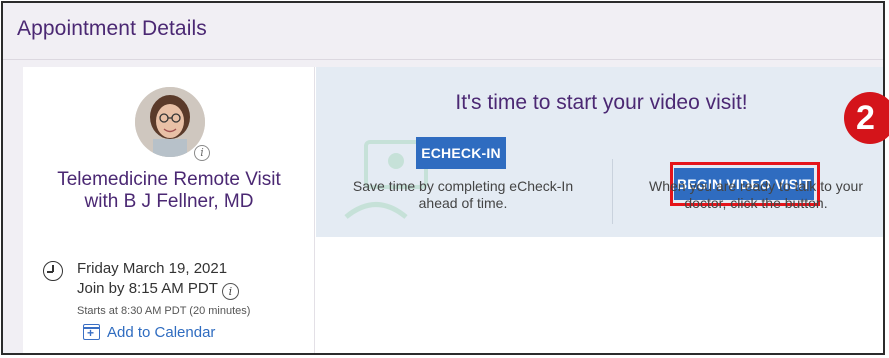 Image resolution: width=889 pixels, height=358 pixels. Describe the element at coordinates (112, 28) in the screenshot. I see `page-title: Appointment Details` at that location.